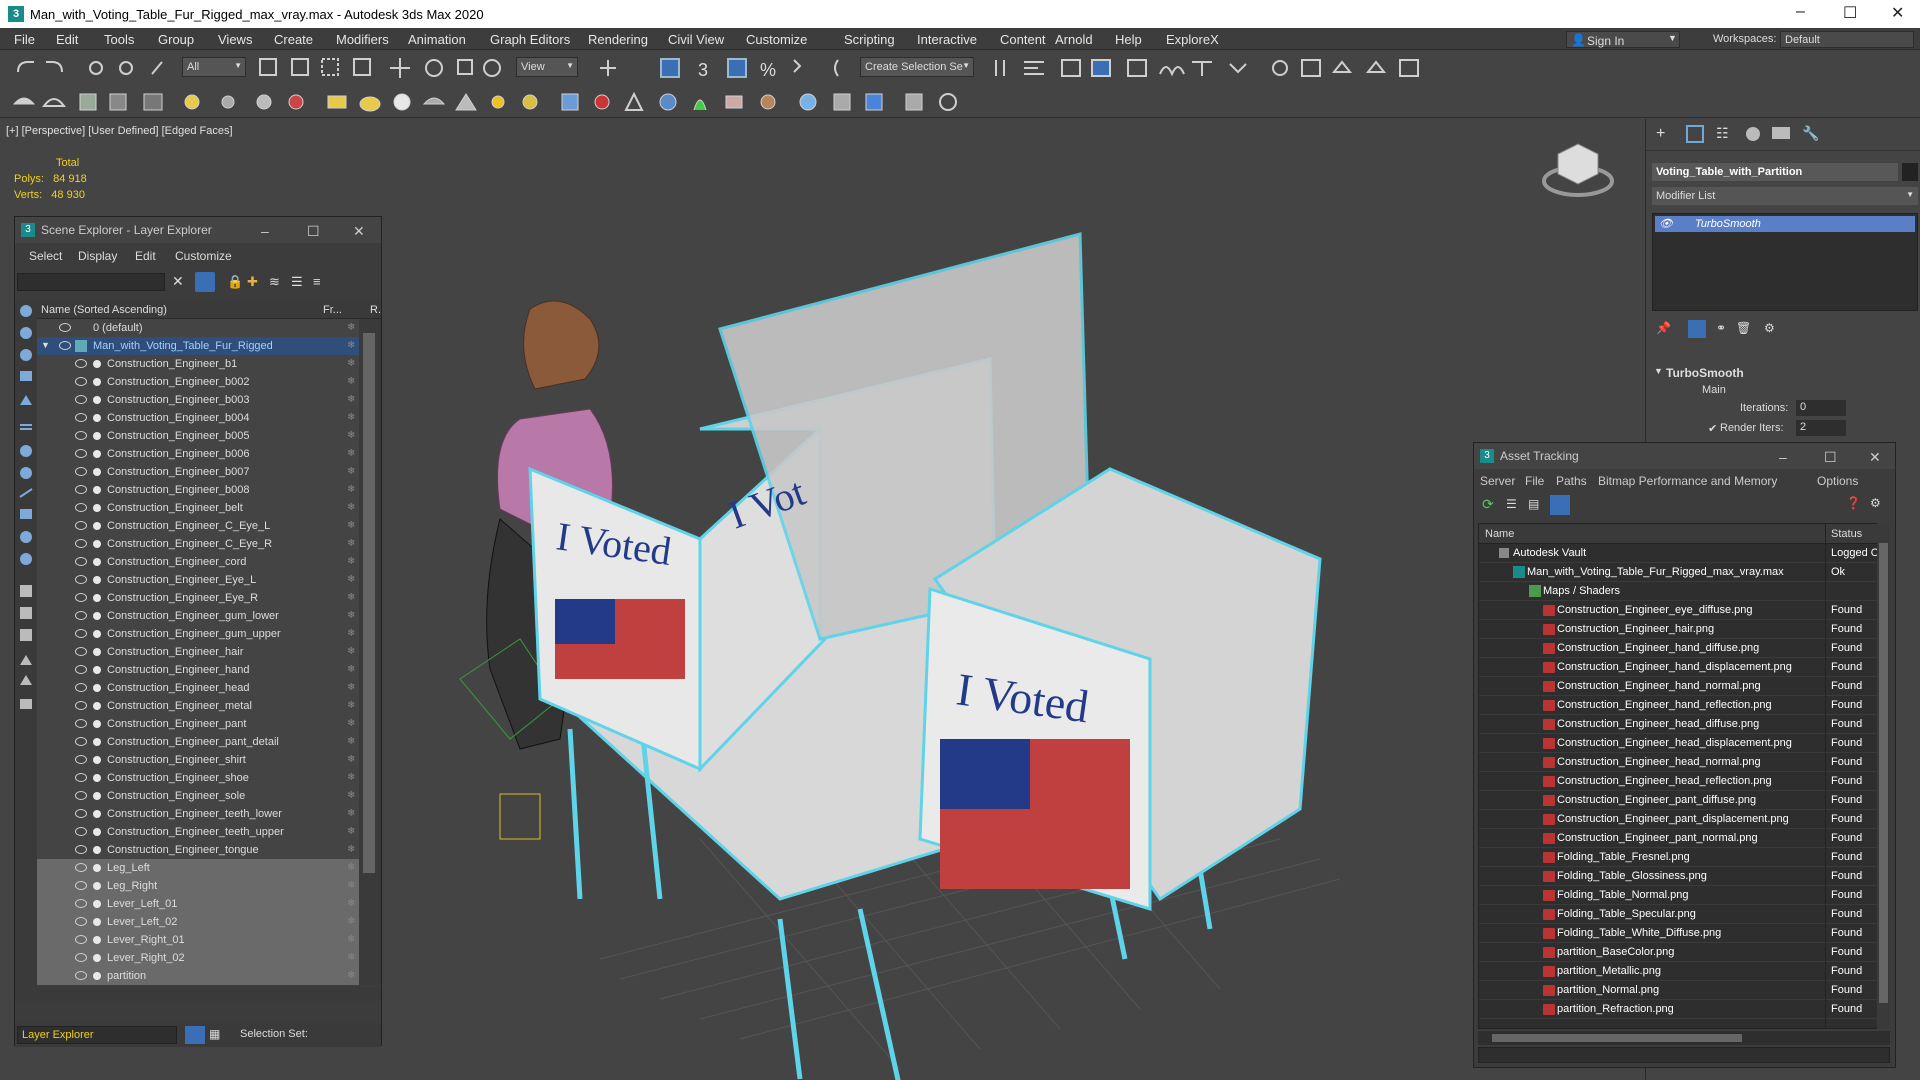  Describe the element at coordinates (1684, 857) in the screenshot. I see `asset-row: Folding_Table_Fresnel.png Found` at that location.